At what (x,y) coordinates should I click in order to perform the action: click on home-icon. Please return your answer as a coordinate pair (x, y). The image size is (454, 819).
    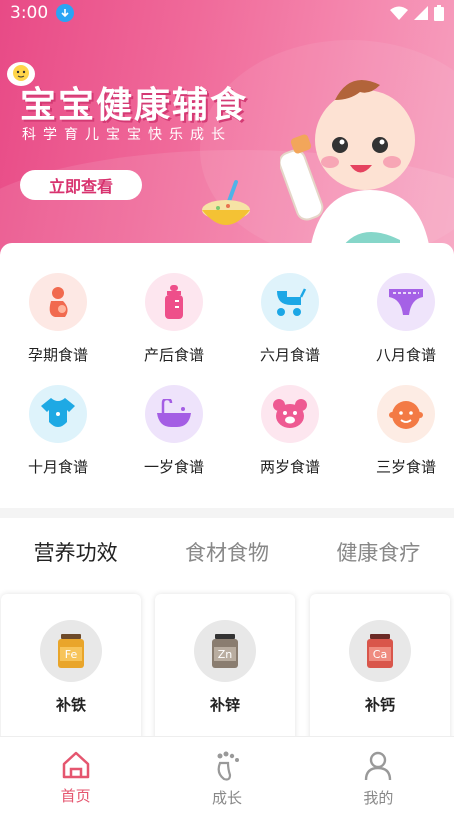
    Looking at the image, I should click on (75, 765).